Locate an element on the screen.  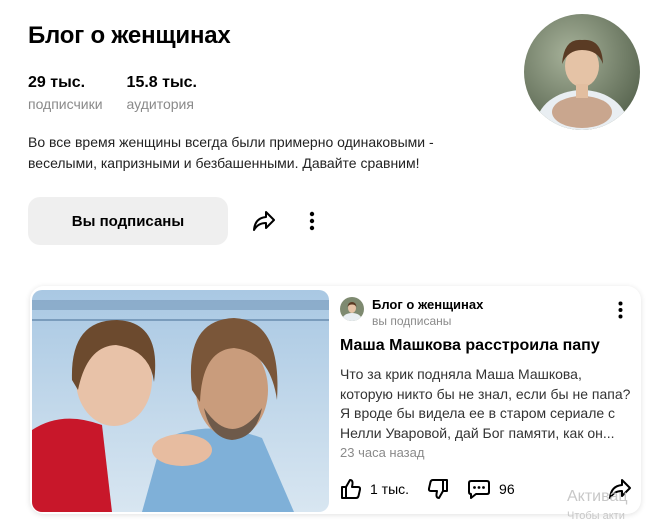
post-channel-status: вы подписаны is located at coordinates (412, 321).